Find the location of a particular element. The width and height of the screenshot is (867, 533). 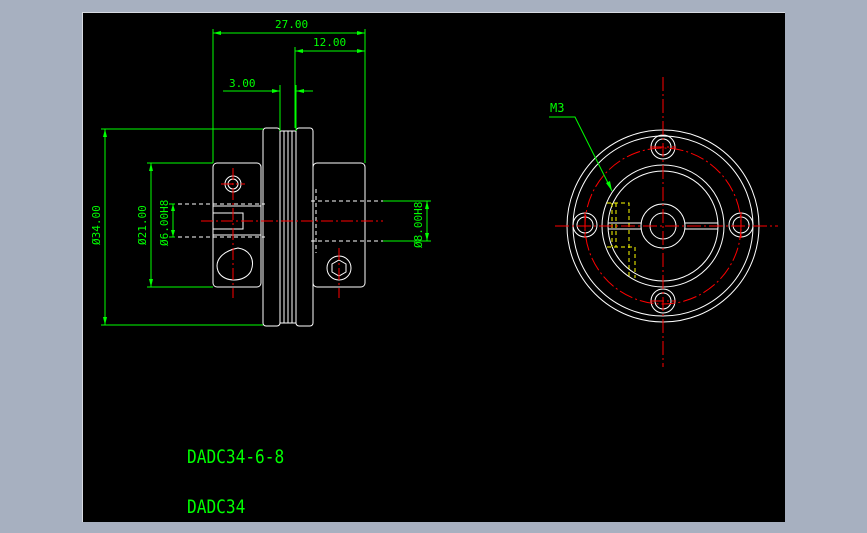

dim-outer-diameter: Ø34.00 is located at coordinates (96, 225).